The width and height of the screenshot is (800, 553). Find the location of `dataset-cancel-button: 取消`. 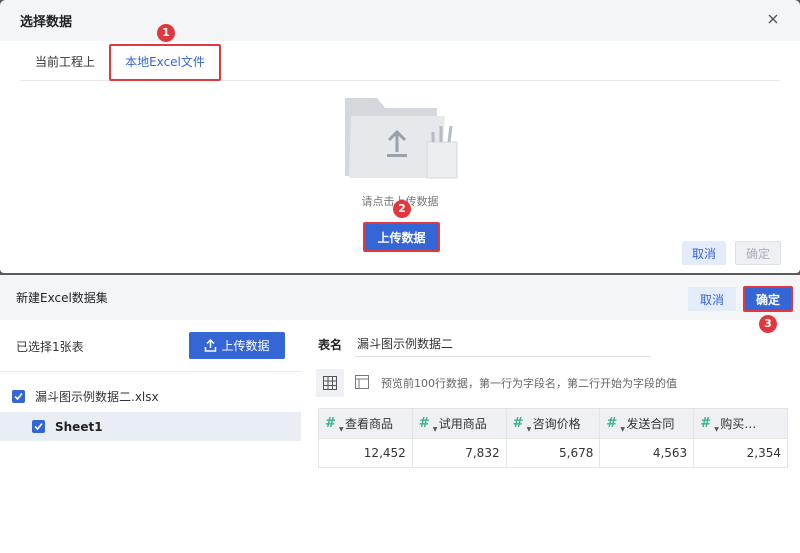

dataset-cancel-button: 取消 is located at coordinates (712, 299).